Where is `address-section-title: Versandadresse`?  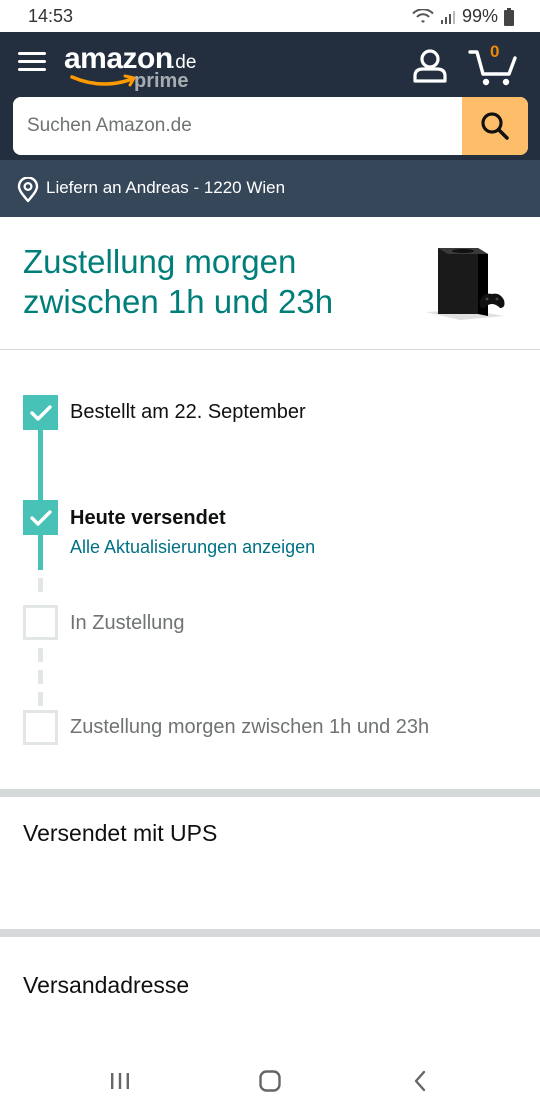 address-section-title: Versandadresse is located at coordinates (106, 985).